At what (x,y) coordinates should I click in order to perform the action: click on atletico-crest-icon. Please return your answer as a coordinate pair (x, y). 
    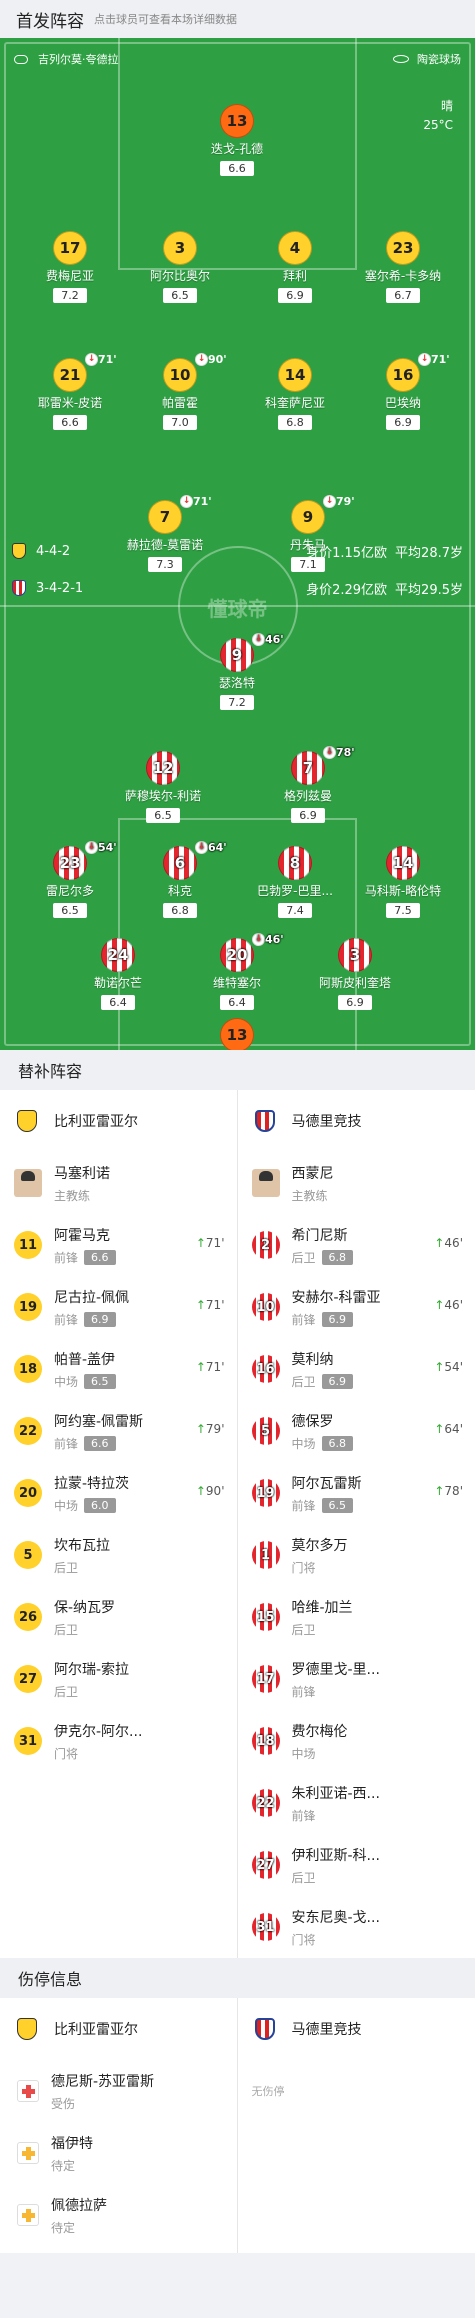
    Looking at the image, I should click on (265, 1121).